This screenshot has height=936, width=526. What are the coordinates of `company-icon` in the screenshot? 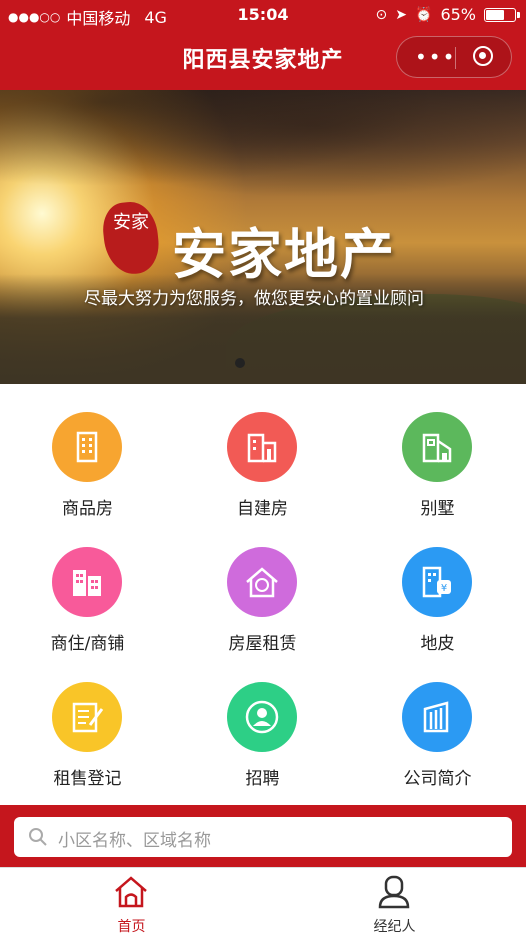 It's located at (436, 717).